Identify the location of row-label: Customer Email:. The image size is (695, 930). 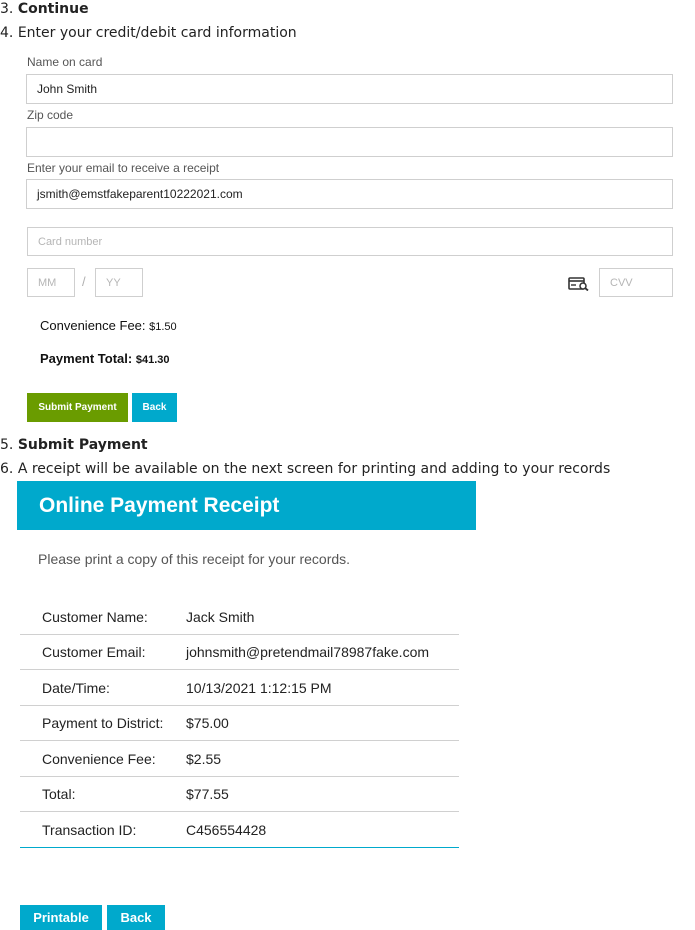
(94, 652).